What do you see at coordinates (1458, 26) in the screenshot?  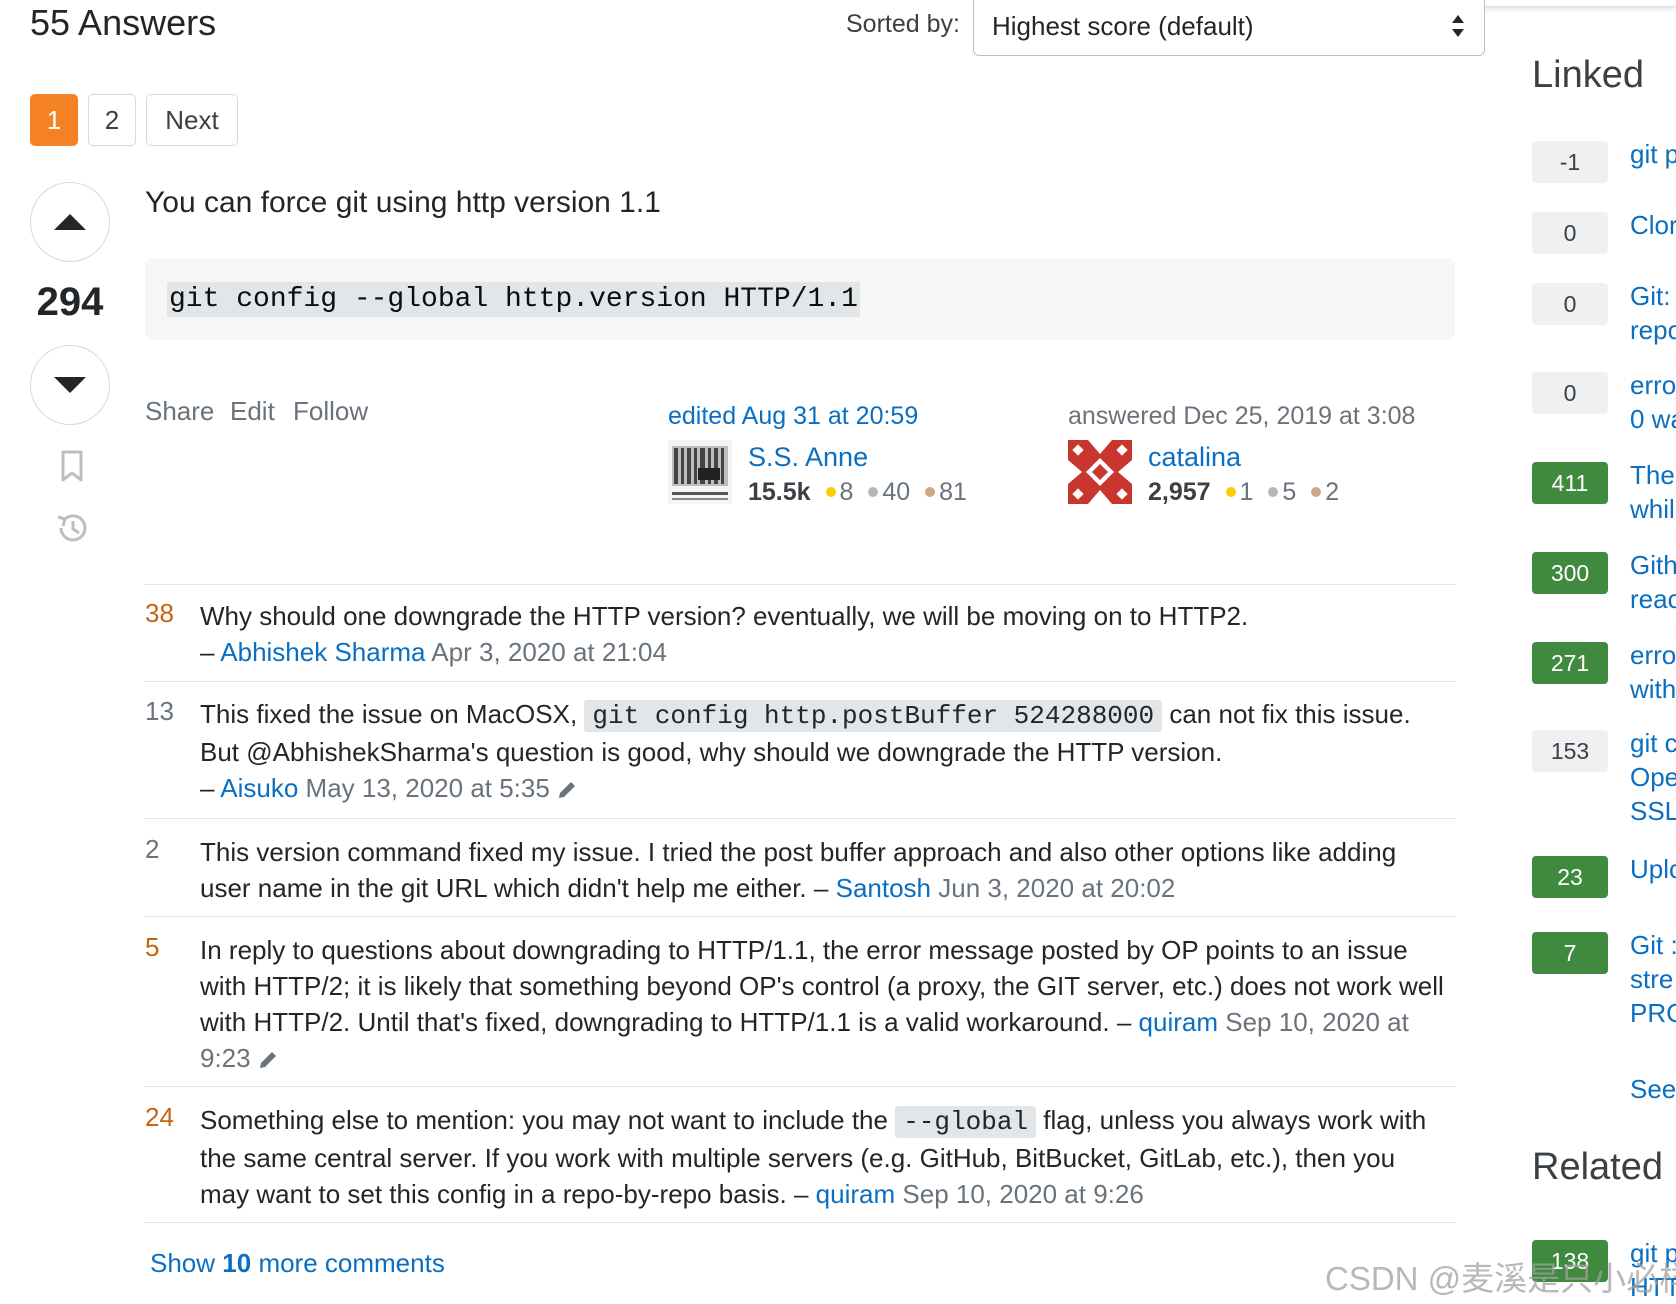 I see `select-arrows-icon` at bounding box center [1458, 26].